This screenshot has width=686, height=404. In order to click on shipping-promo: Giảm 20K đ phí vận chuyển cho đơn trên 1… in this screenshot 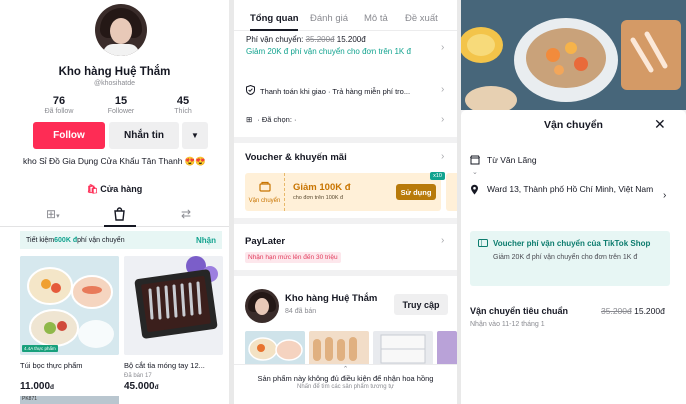, I will do `click(328, 51)`.